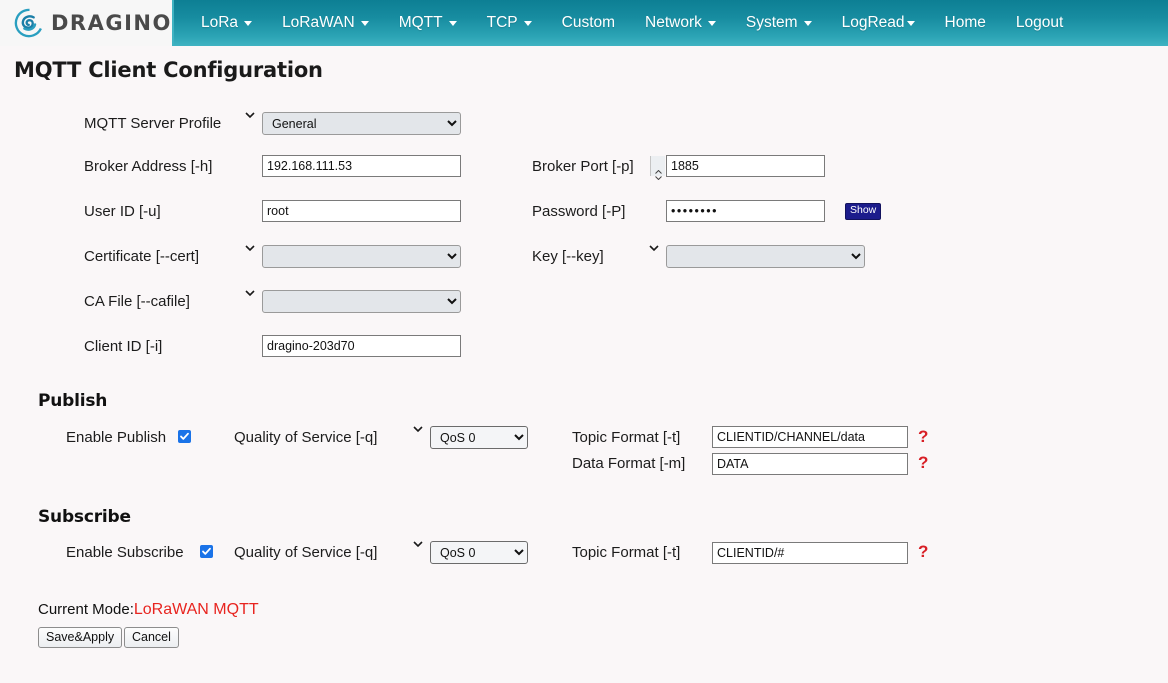 The width and height of the screenshot is (1168, 683). Describe the element at coordinates (151, 637) in the screenshot. I see `cancel-button: Cancel` at that location.